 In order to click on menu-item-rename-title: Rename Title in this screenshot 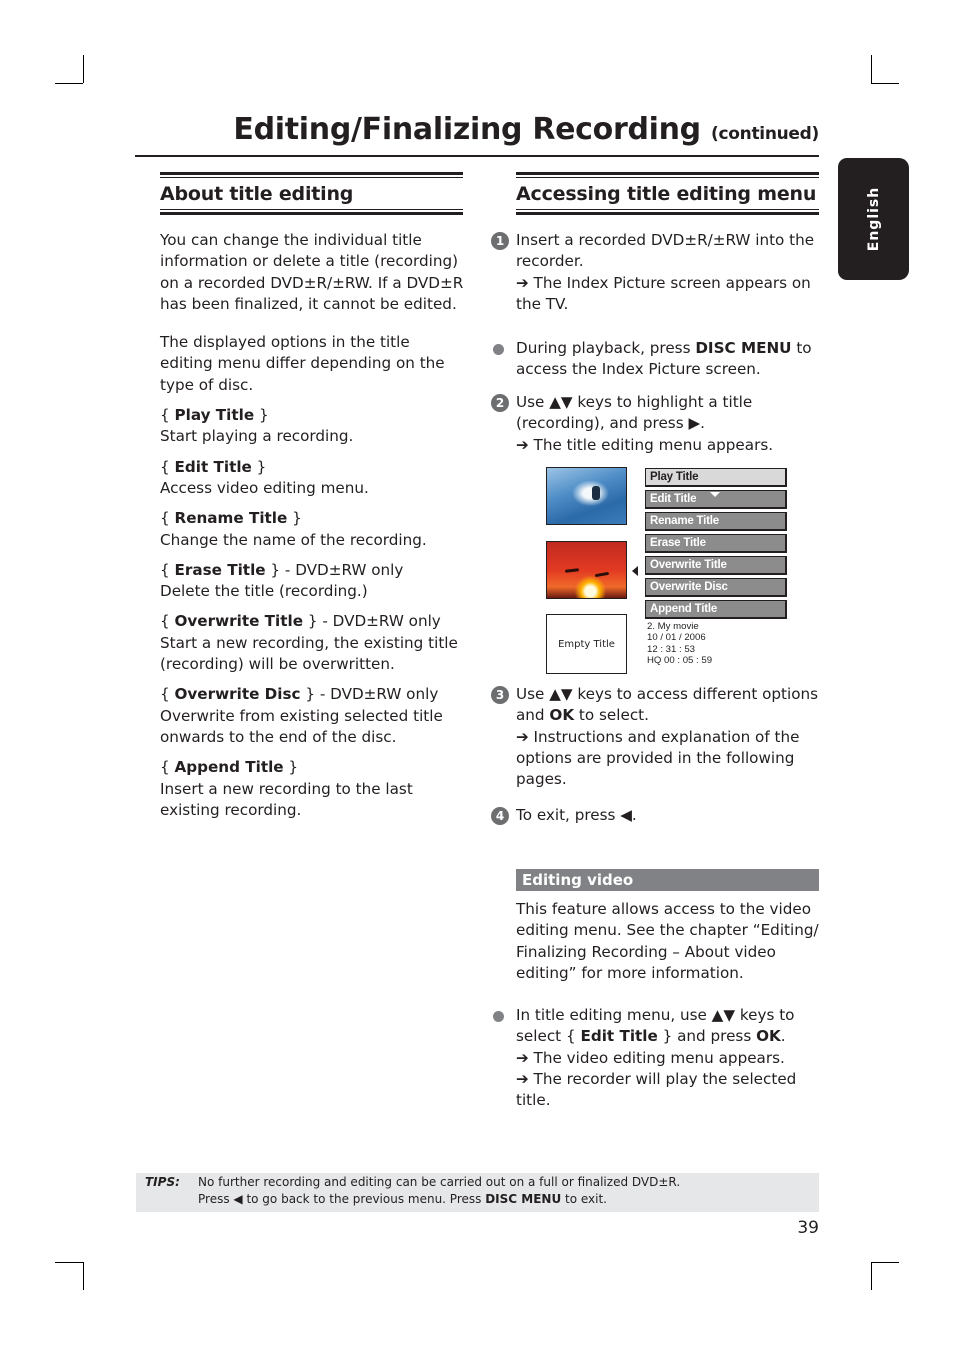, I will do `click(716, 521)`.